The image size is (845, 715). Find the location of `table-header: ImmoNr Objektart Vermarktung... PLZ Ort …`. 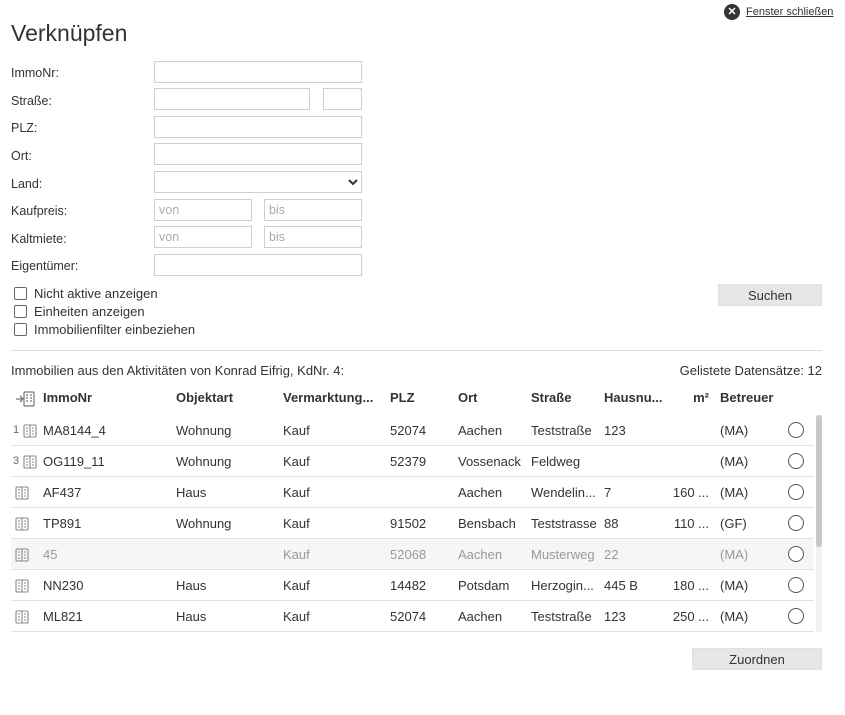

table-header: ImmoNr Objektart Vermarktung... PLZ Ort … is located at coordinates (416, 401).